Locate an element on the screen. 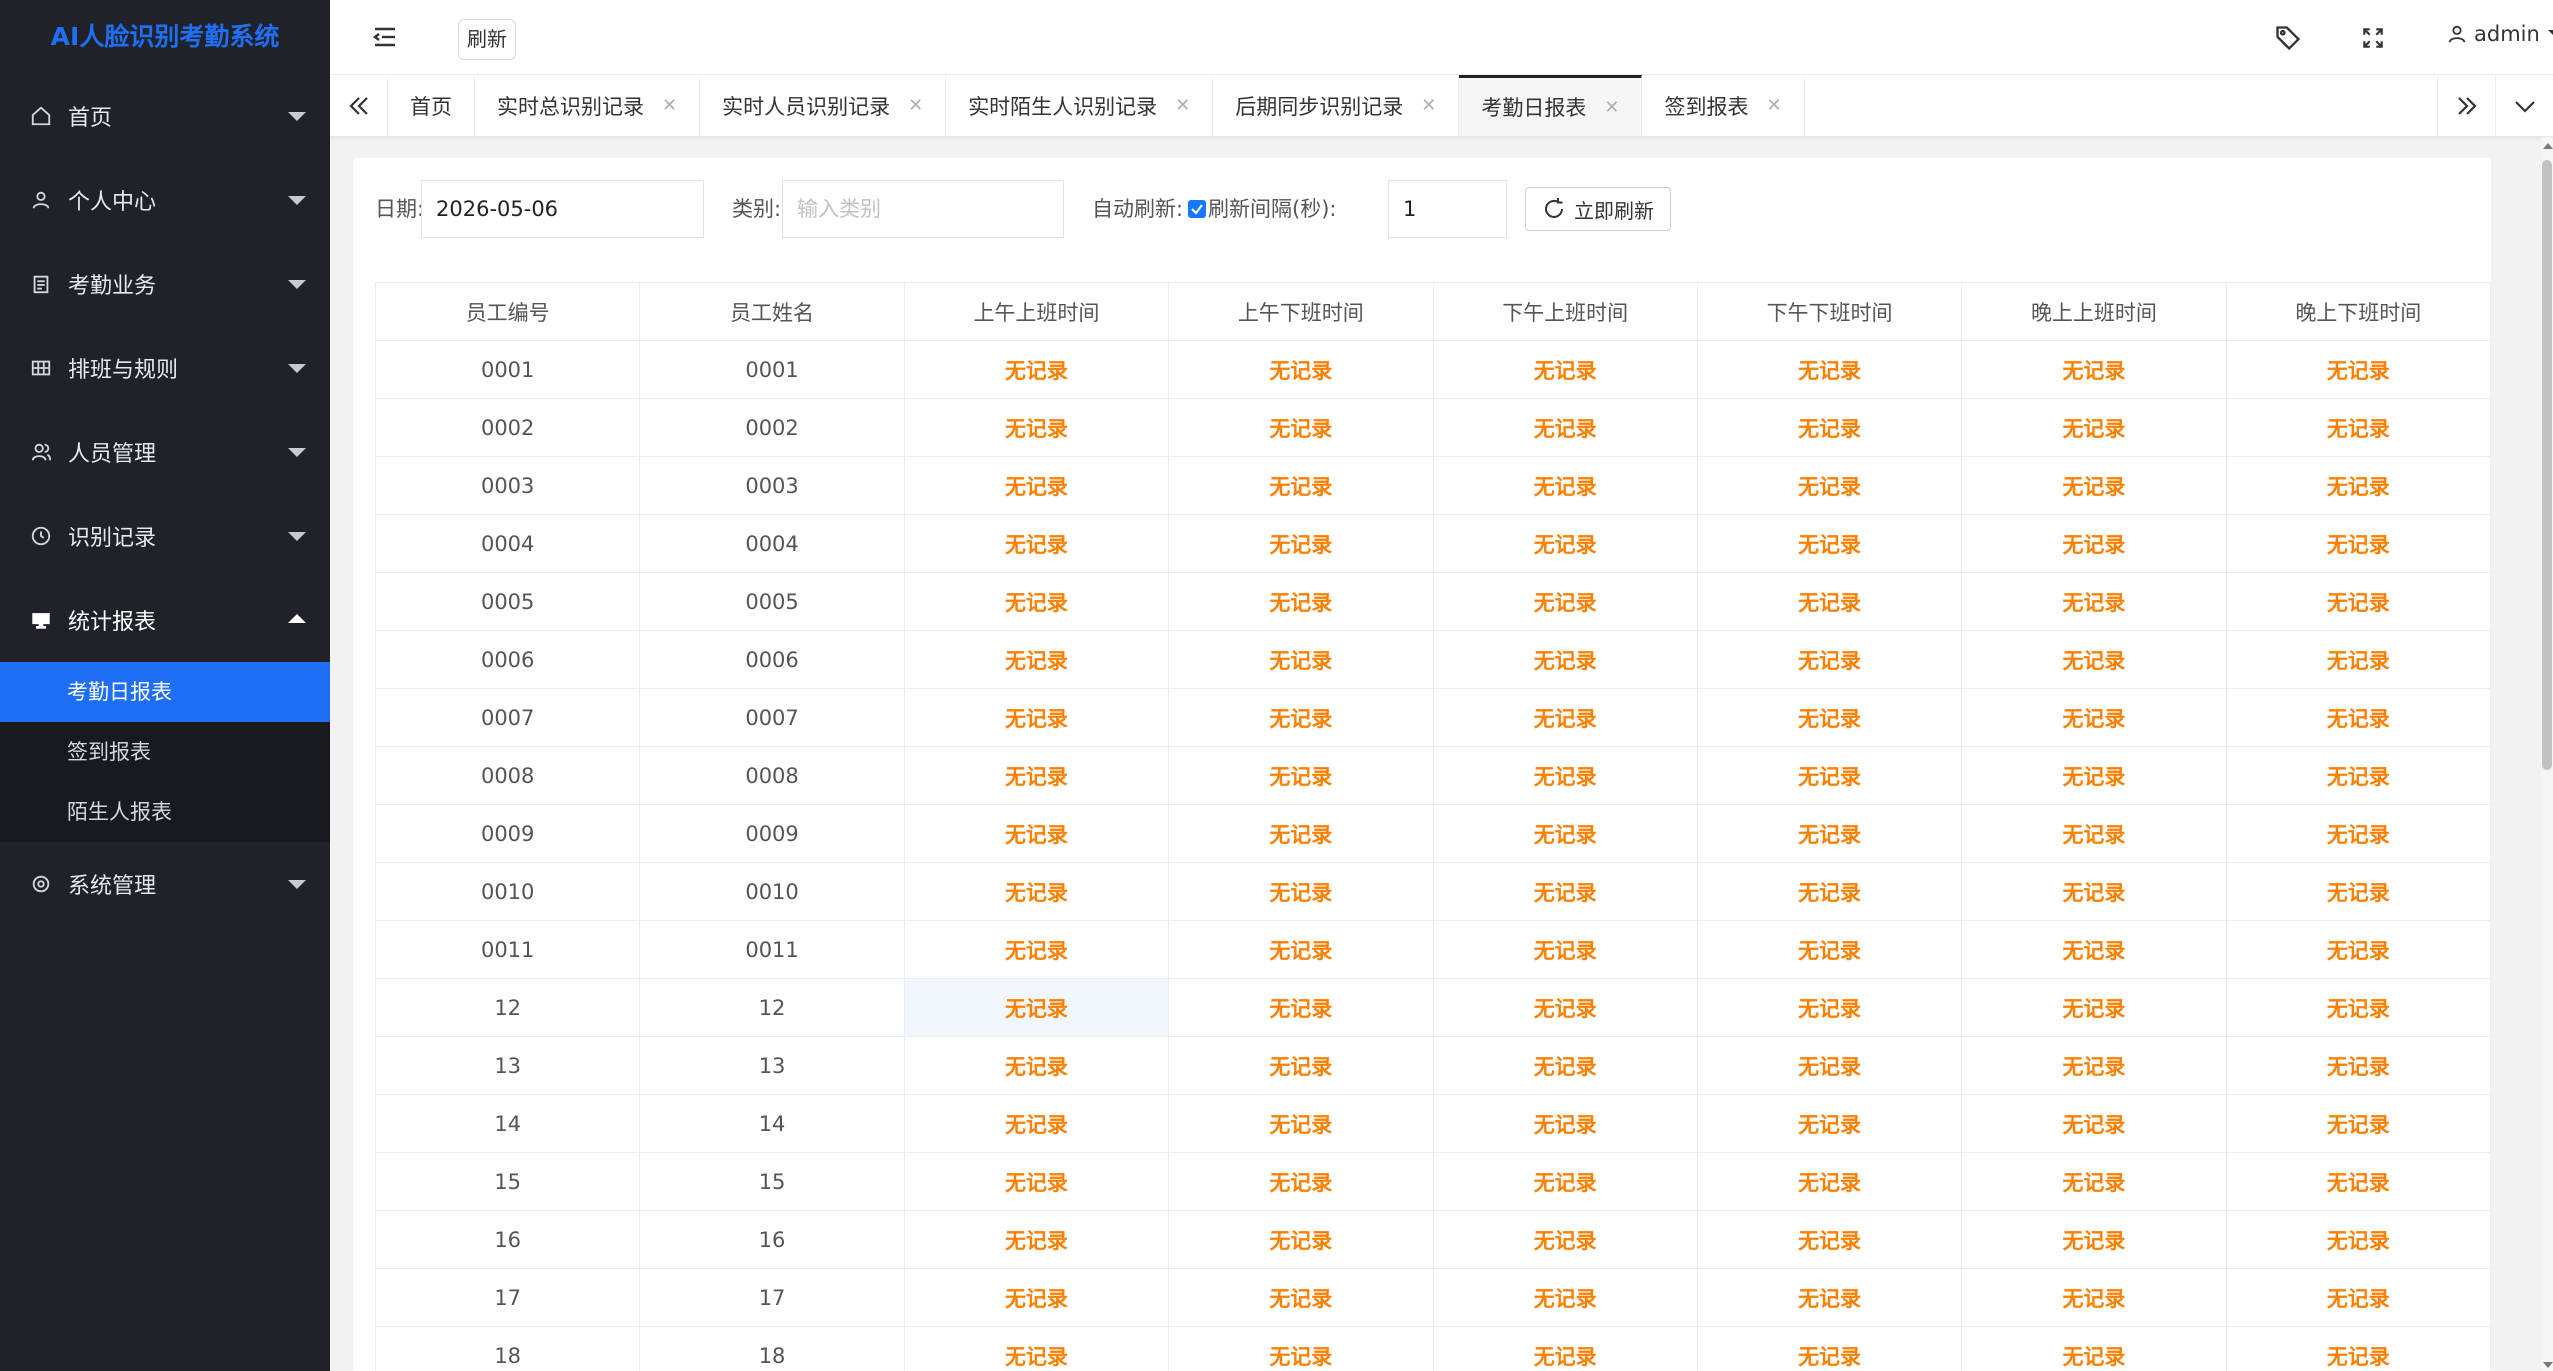  sidebar-item-profile: 个人中心 is located at coordinates (165, 200).